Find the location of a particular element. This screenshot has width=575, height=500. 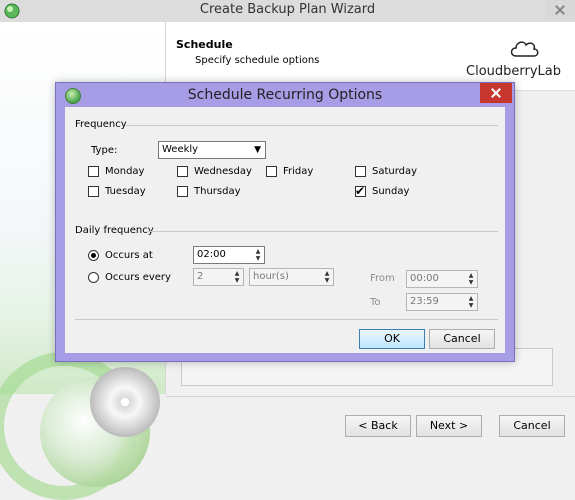

from-time-value: 00:00 is located at coordinates (424, 278).